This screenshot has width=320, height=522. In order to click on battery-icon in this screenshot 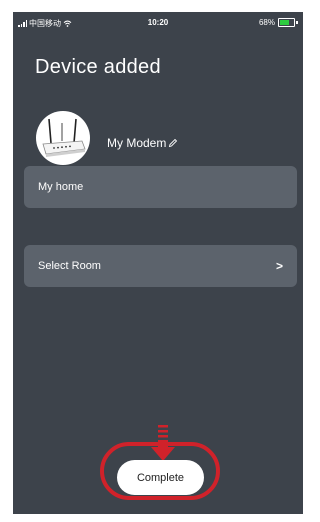, I will do `click(286, 22)`.